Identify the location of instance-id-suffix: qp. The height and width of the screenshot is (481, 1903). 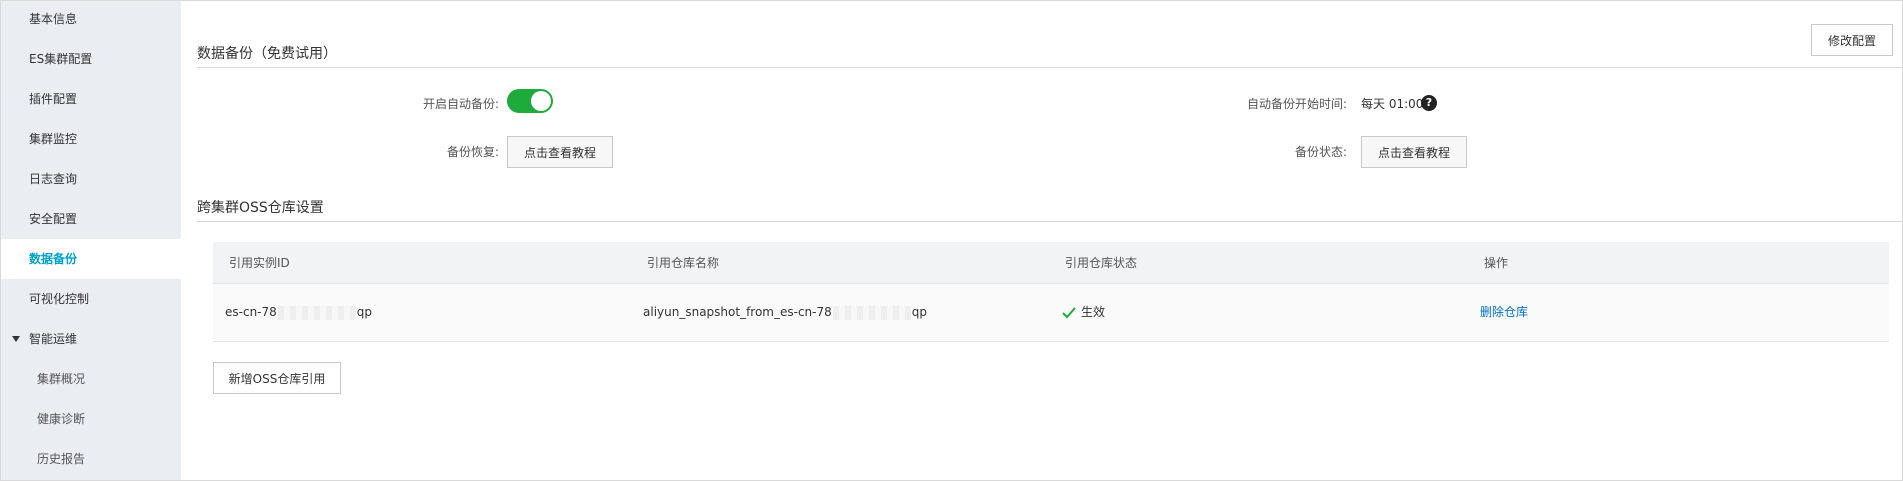
(364, 312).